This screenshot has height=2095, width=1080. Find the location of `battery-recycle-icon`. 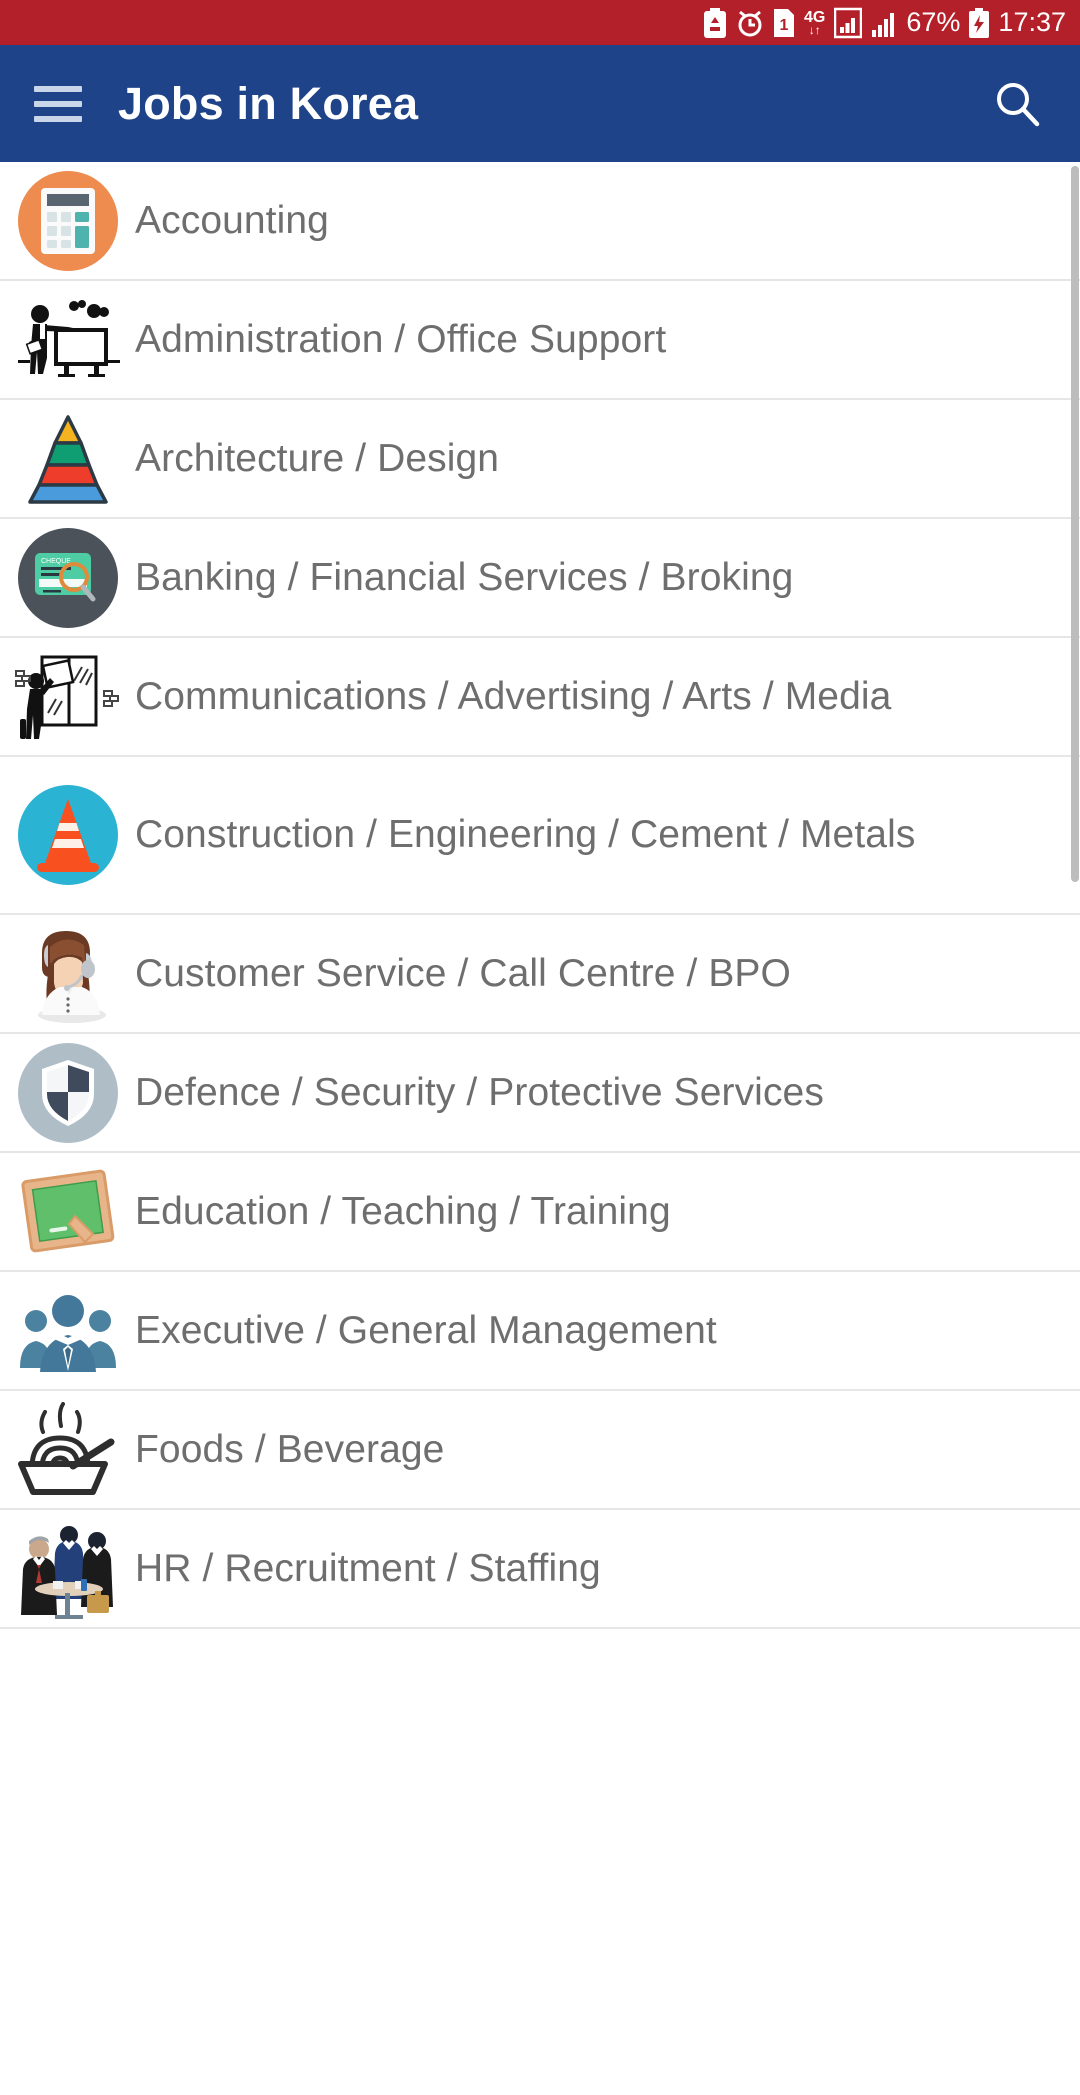

battery-recycle-icon is located at coordinates (715, 22).